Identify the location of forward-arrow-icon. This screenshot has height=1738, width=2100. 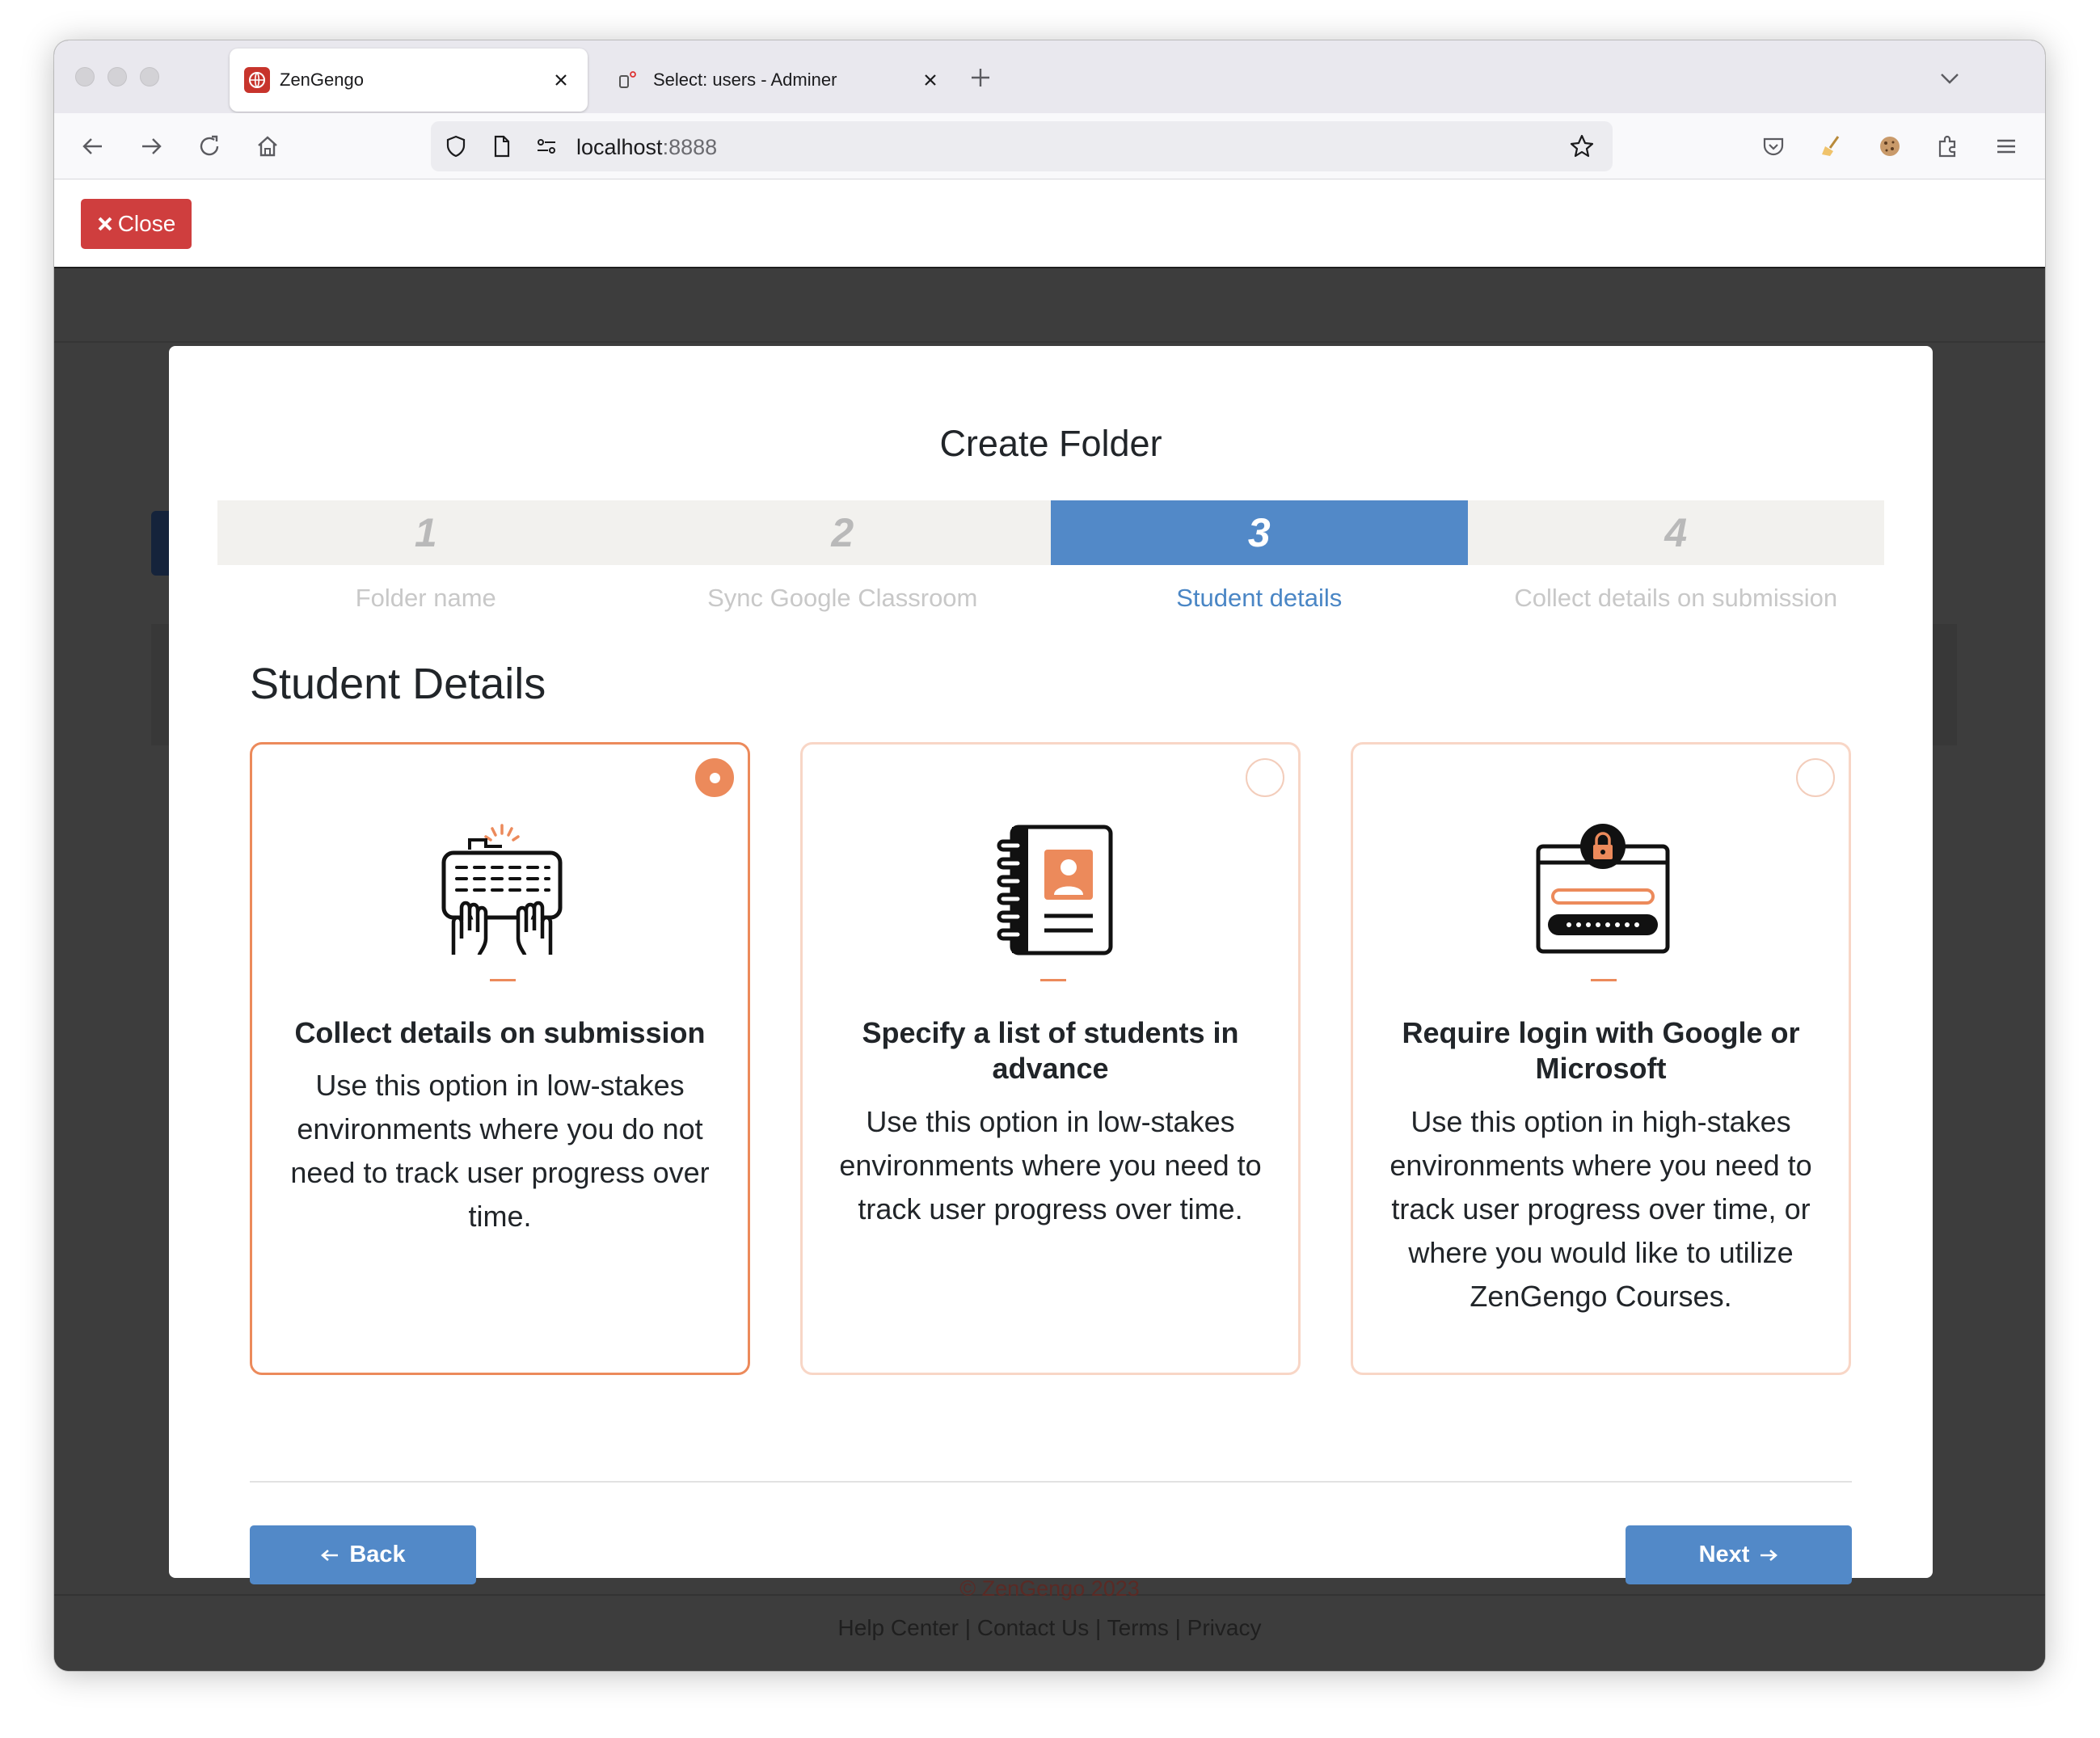
(151, 146).